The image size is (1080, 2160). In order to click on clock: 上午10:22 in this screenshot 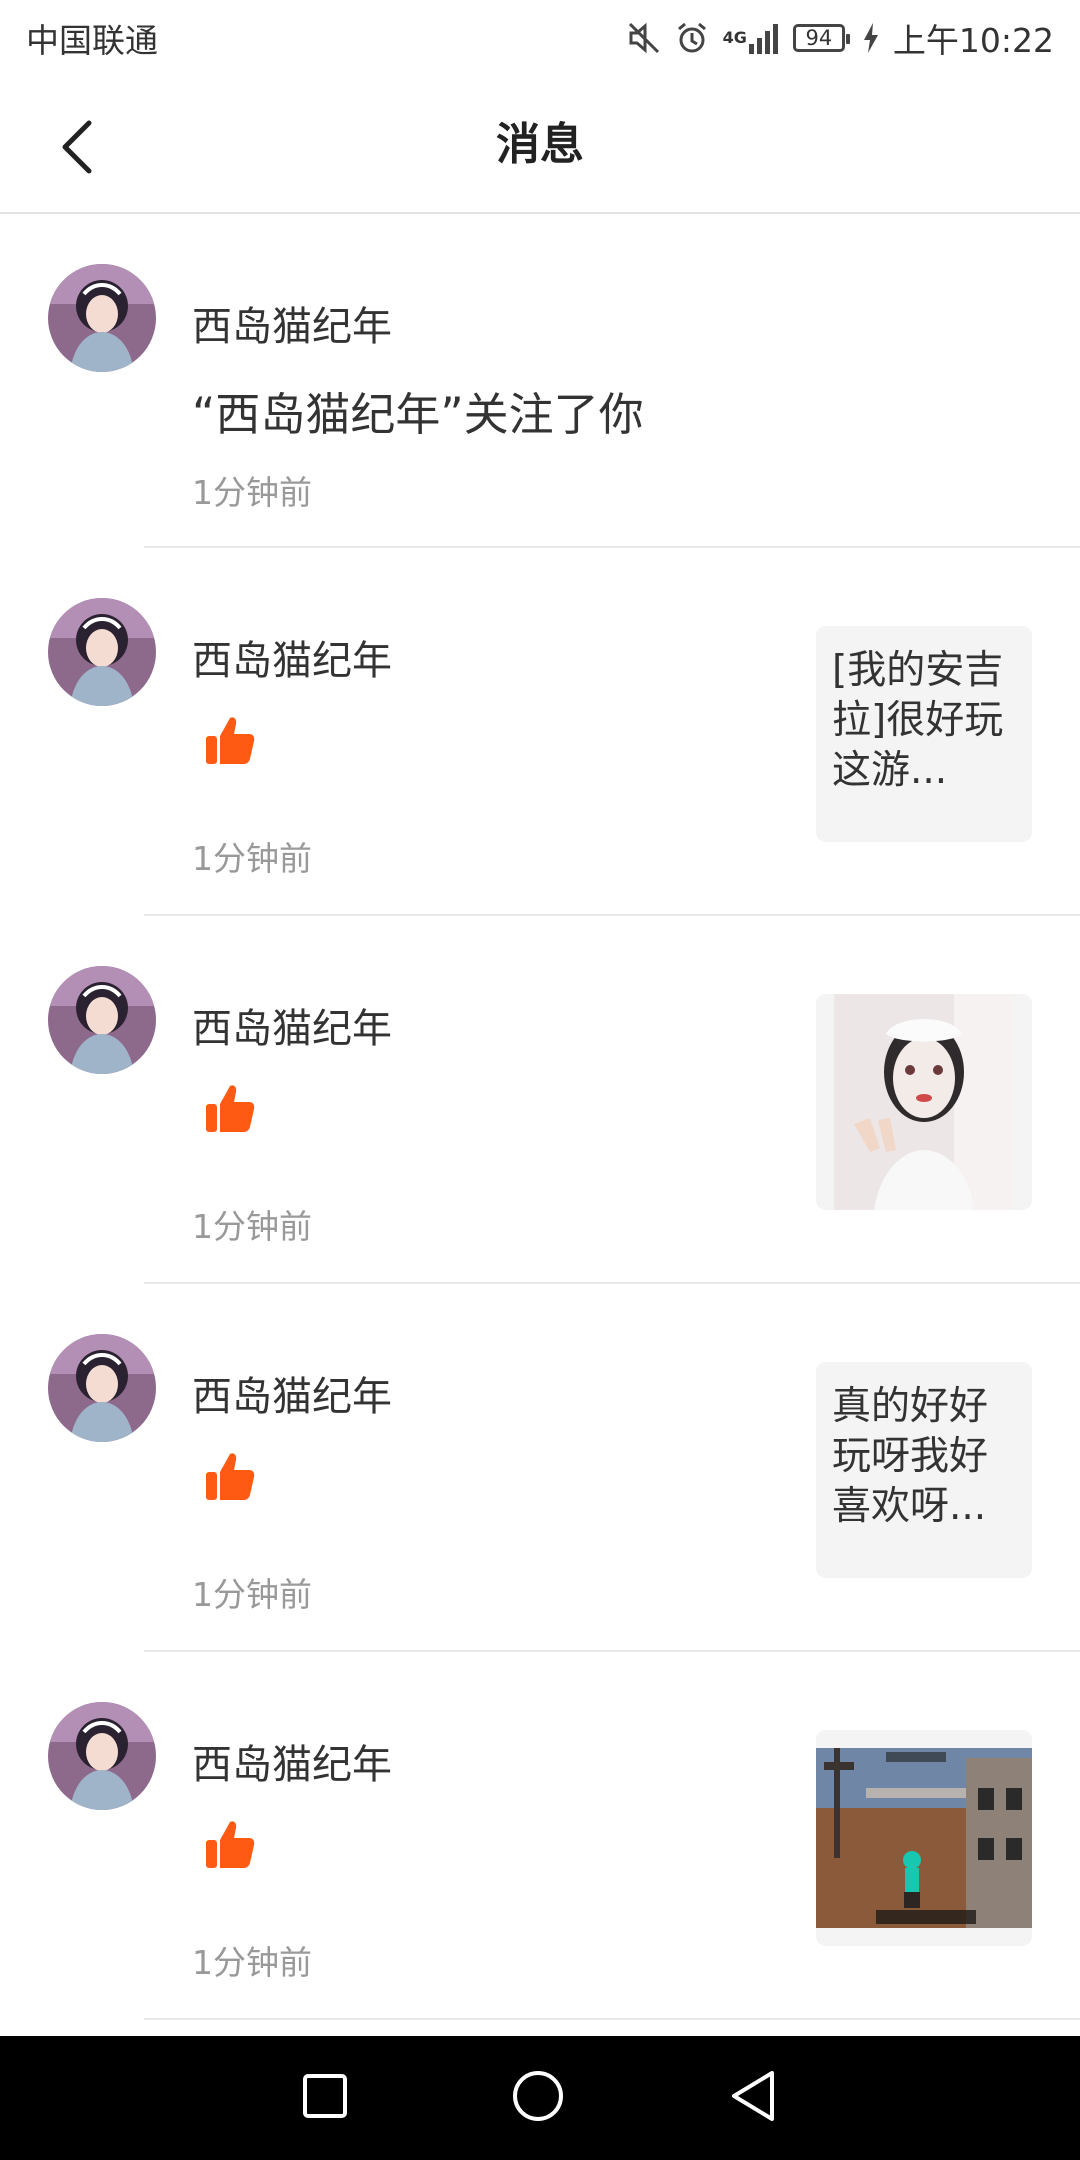, I will do `click(973, 40)`.